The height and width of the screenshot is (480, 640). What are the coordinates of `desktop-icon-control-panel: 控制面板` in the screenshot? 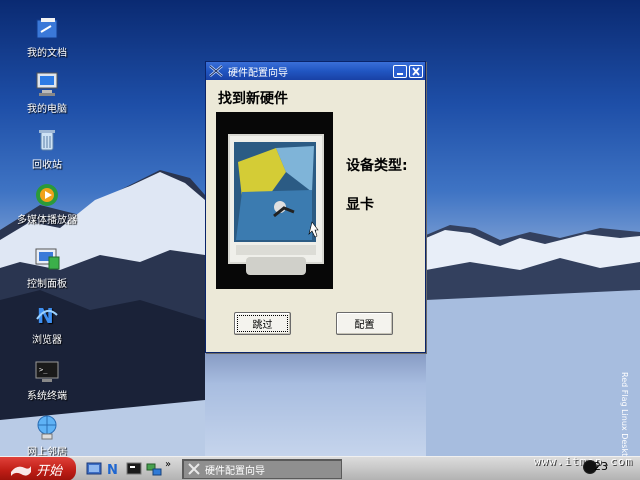 It's located at (47, 267).